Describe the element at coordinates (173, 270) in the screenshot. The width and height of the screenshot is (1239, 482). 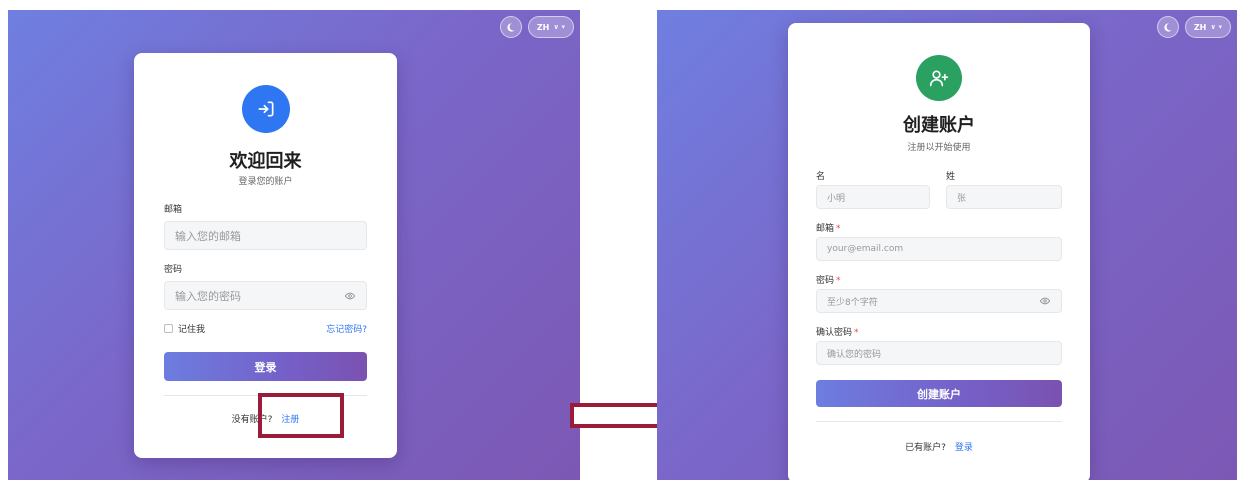
I see `password-label: 密码` at that location.